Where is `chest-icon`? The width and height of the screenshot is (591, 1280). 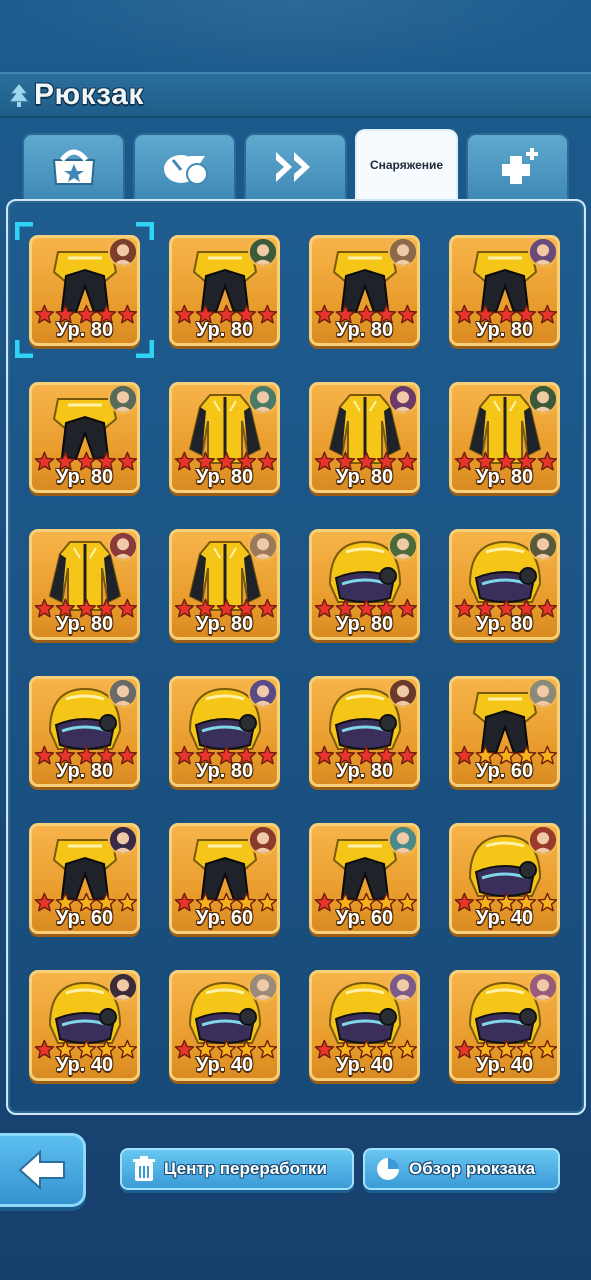
chest-icon is located at coordinates (73, 167).